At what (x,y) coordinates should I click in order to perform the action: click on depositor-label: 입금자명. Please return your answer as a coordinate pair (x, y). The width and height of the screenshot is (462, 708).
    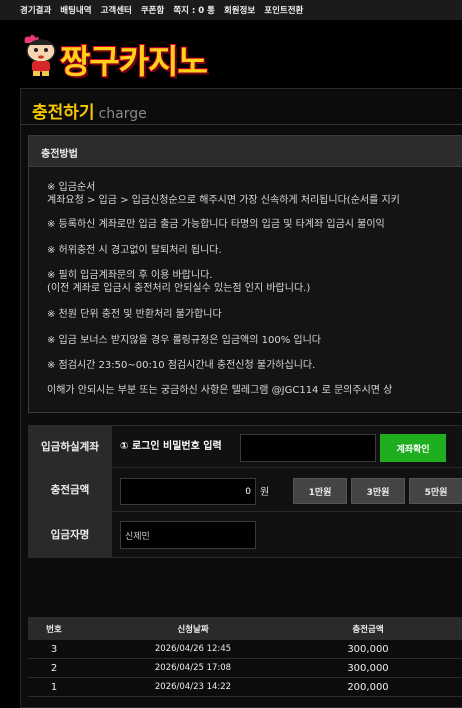
    Looking at the image, I should click on (70, 534).